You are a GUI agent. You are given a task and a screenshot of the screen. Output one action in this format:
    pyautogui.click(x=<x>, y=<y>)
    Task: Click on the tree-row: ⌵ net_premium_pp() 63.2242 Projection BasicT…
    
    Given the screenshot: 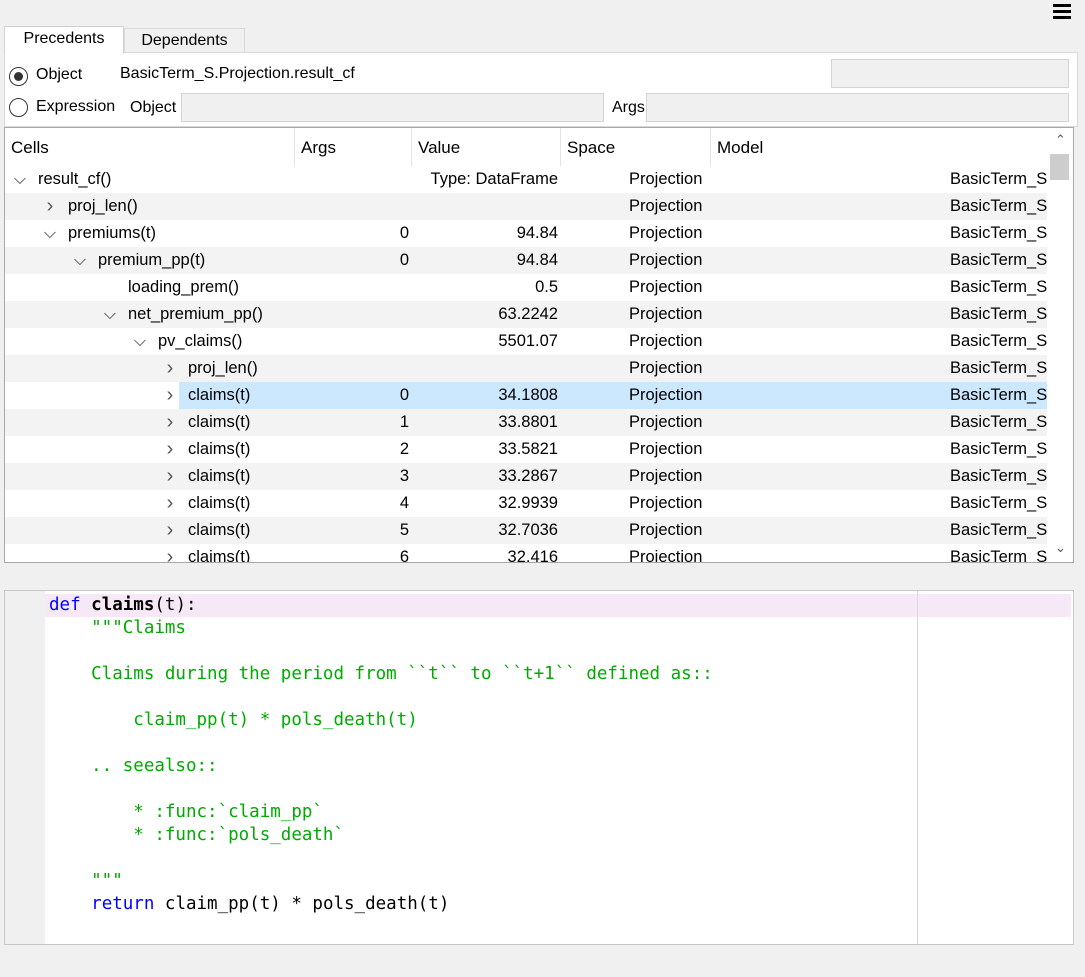 What is the action you would take?
    pyautogui.click(x=526, y=314)
    